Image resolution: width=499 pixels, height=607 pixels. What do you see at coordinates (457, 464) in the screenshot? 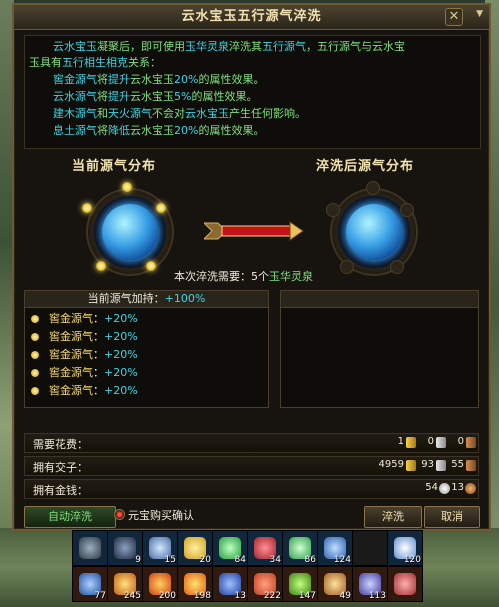
I see `owned-bronze-value: 55` at bounding box center [457, 464].